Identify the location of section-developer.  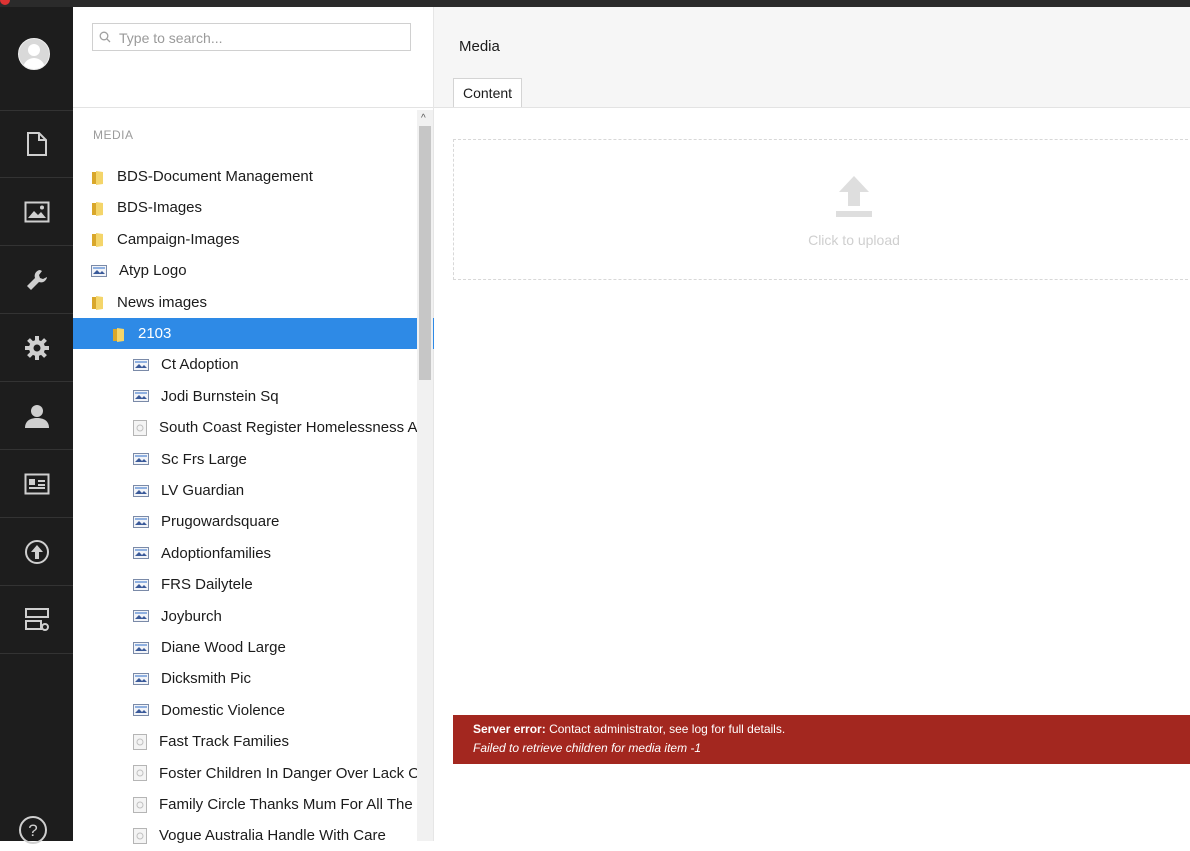
(36, 348).